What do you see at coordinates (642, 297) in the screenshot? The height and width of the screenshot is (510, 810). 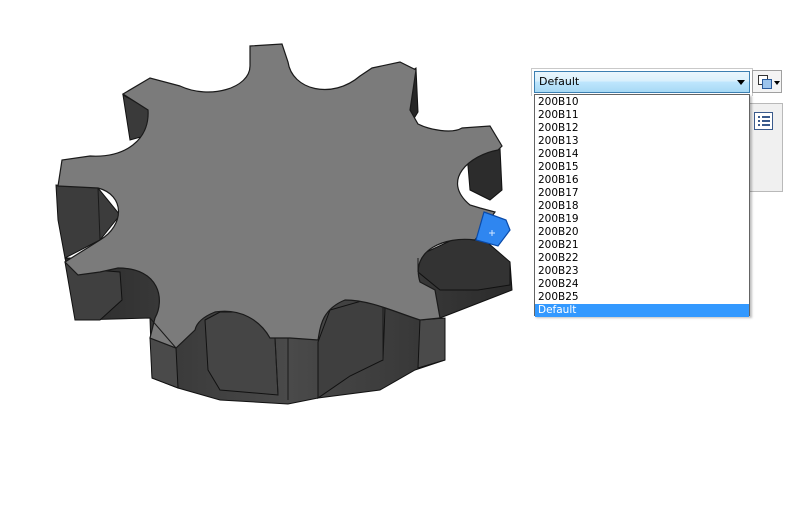 I see `dropdown-option: 200B25` at bounding box center [642, 297].